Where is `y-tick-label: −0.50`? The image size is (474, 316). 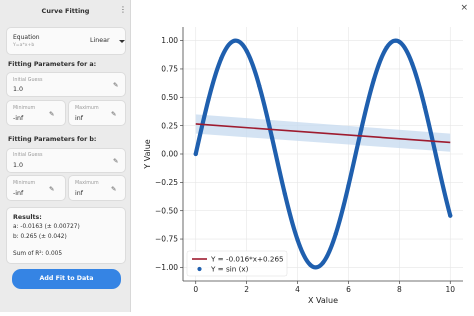 y-tick-label: −0.50 is located at coordinates (166, 210).